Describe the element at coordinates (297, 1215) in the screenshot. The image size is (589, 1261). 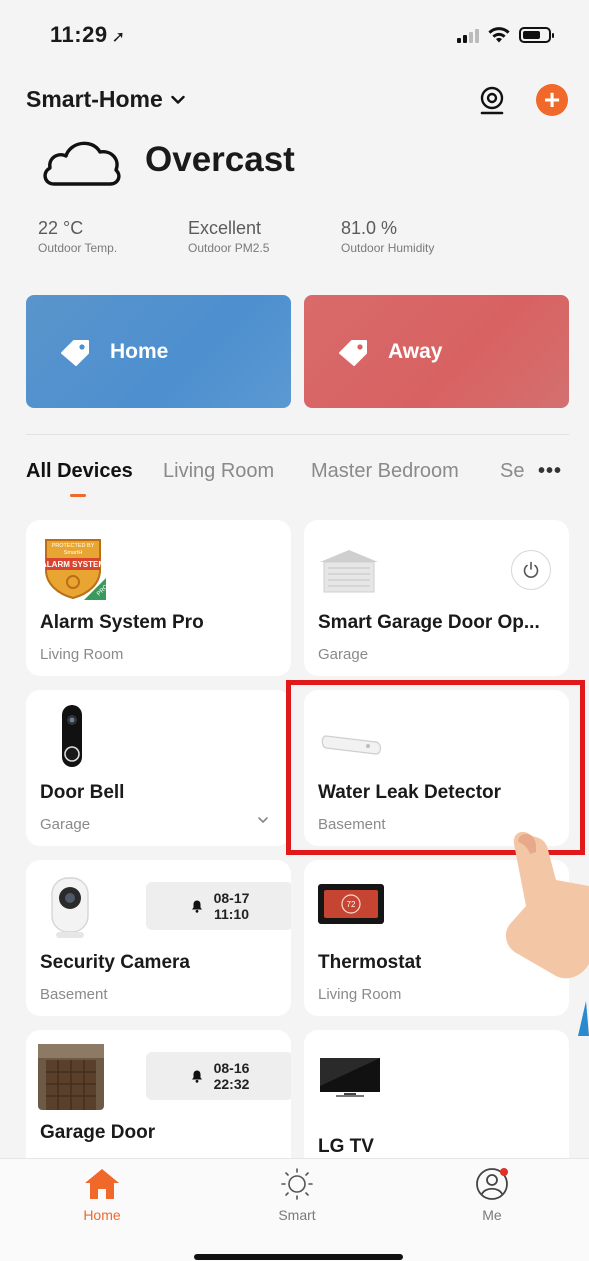
I see `nav-label: Smart` at that location.